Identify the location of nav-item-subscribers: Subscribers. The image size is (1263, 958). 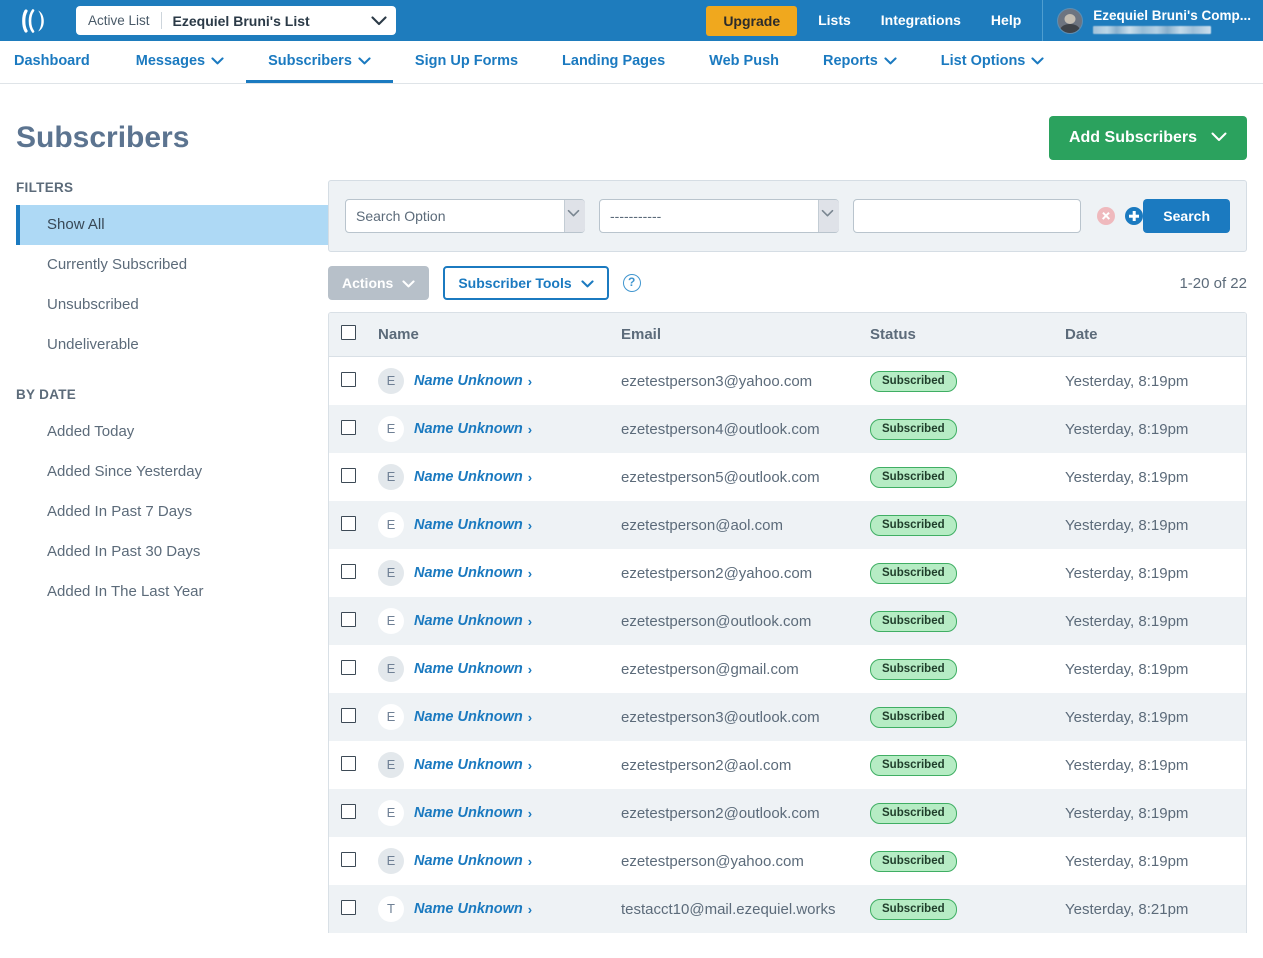
(319, 62).